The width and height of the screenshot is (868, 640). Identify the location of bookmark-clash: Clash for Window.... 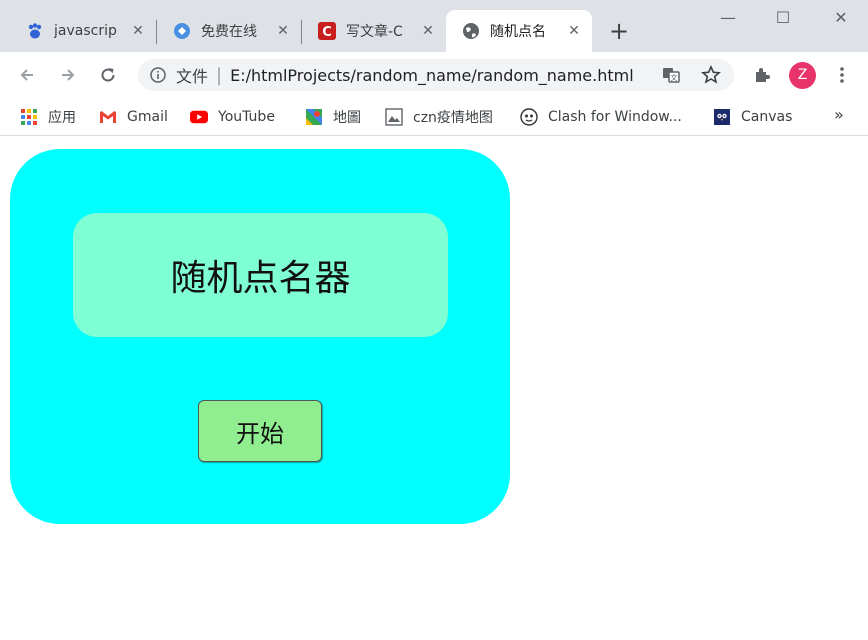
(601, 117).